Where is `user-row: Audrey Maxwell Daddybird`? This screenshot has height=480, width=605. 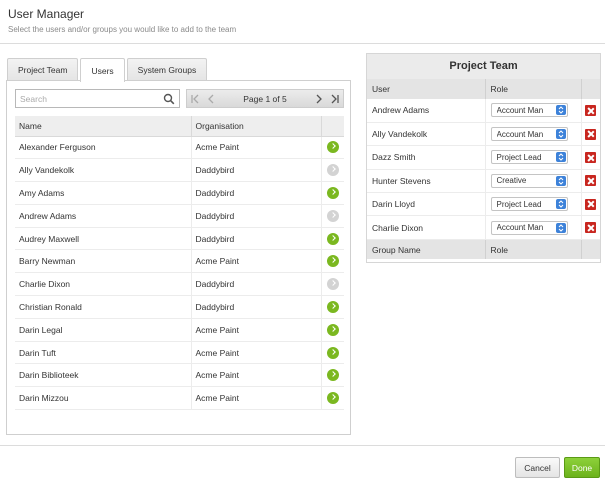
user-row: Audrey Maxwell Daddybird is located at coordinates (179, 239).